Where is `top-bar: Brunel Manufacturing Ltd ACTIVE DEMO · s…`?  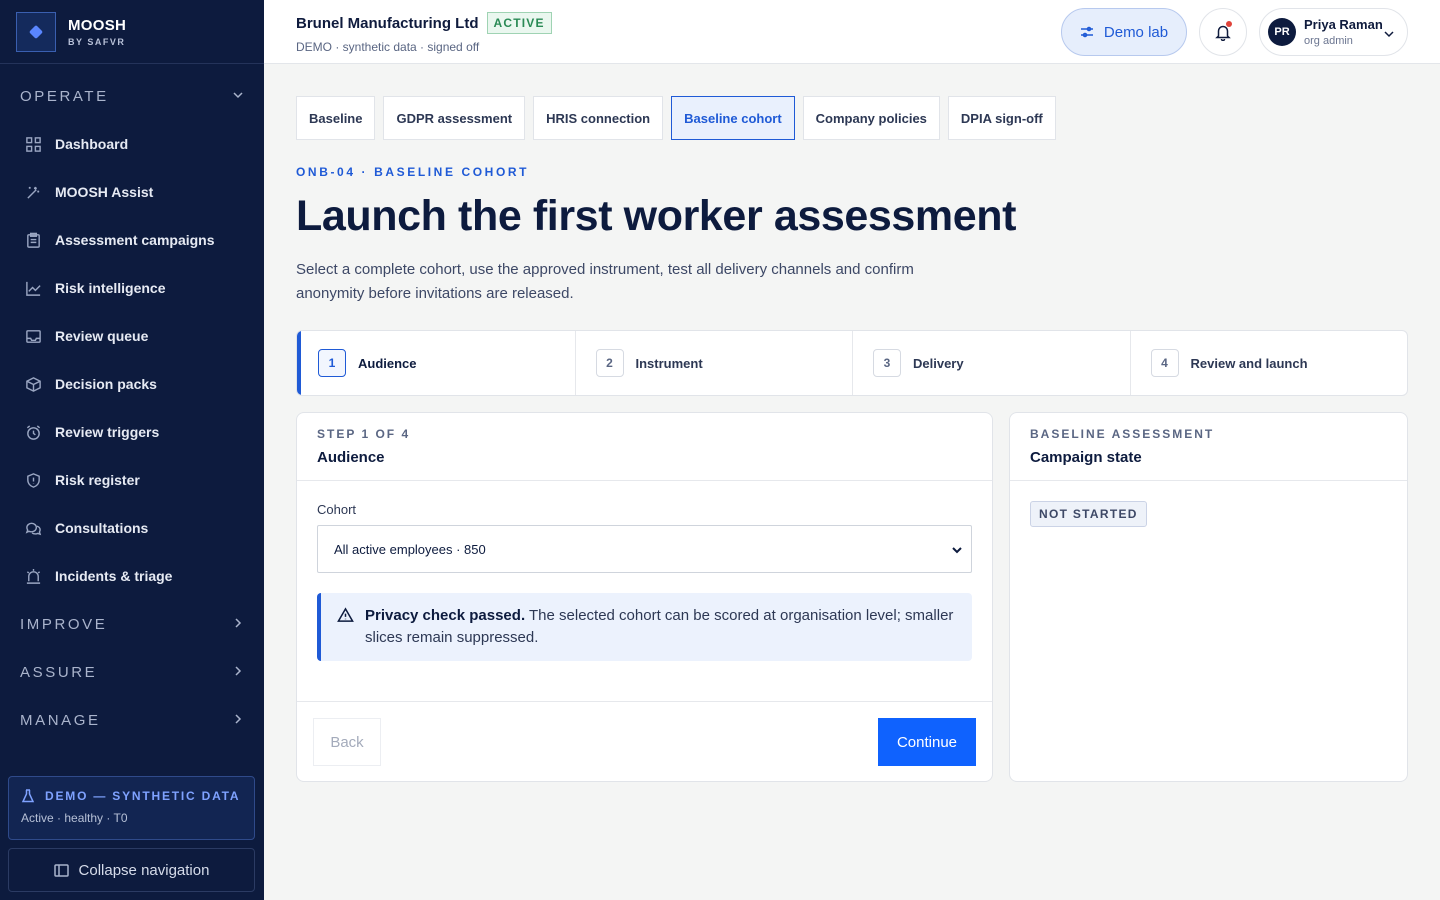
top-bar: Brunel Manufacturing Ltd ACTIVE DEMO · s… is located at coordinates (852, 32).